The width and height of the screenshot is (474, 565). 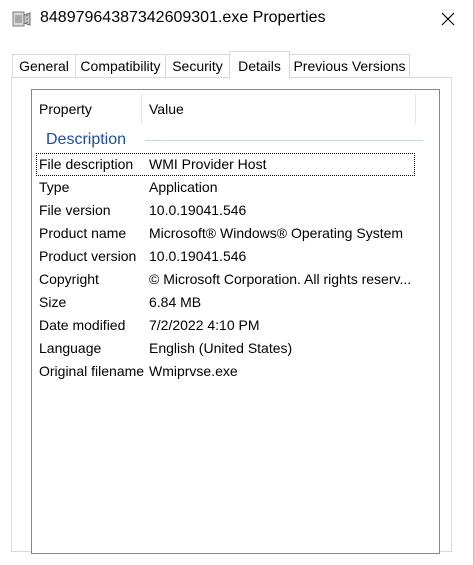 What do you see at coordinates (183, 187) in the screenshot?
I see `value-cell: Application` at bounding box center [183, 187].